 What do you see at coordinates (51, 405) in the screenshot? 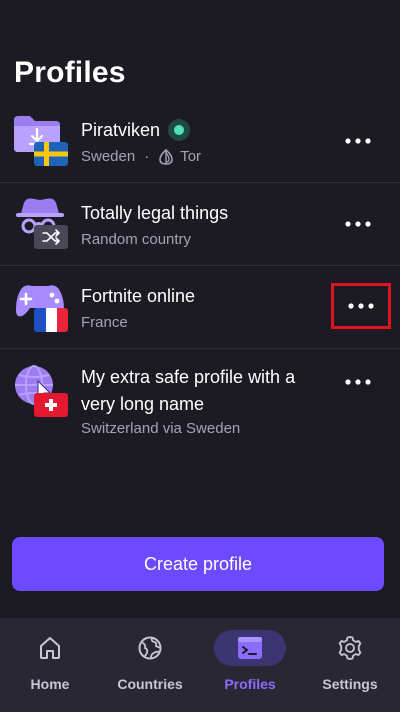
I see `switzerland-flag` at bounding box center [51, 405].